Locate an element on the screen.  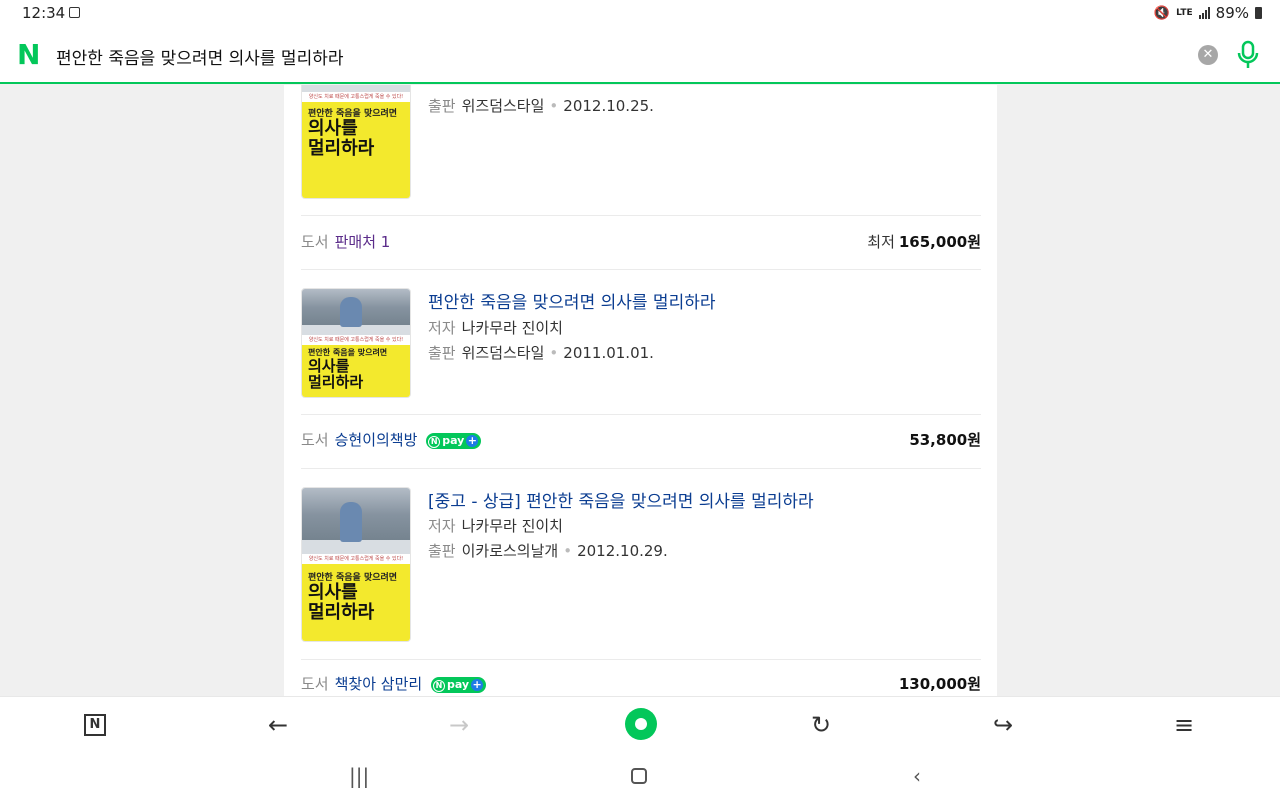
status-time: 12:34 is located at coordinates (44, 13).